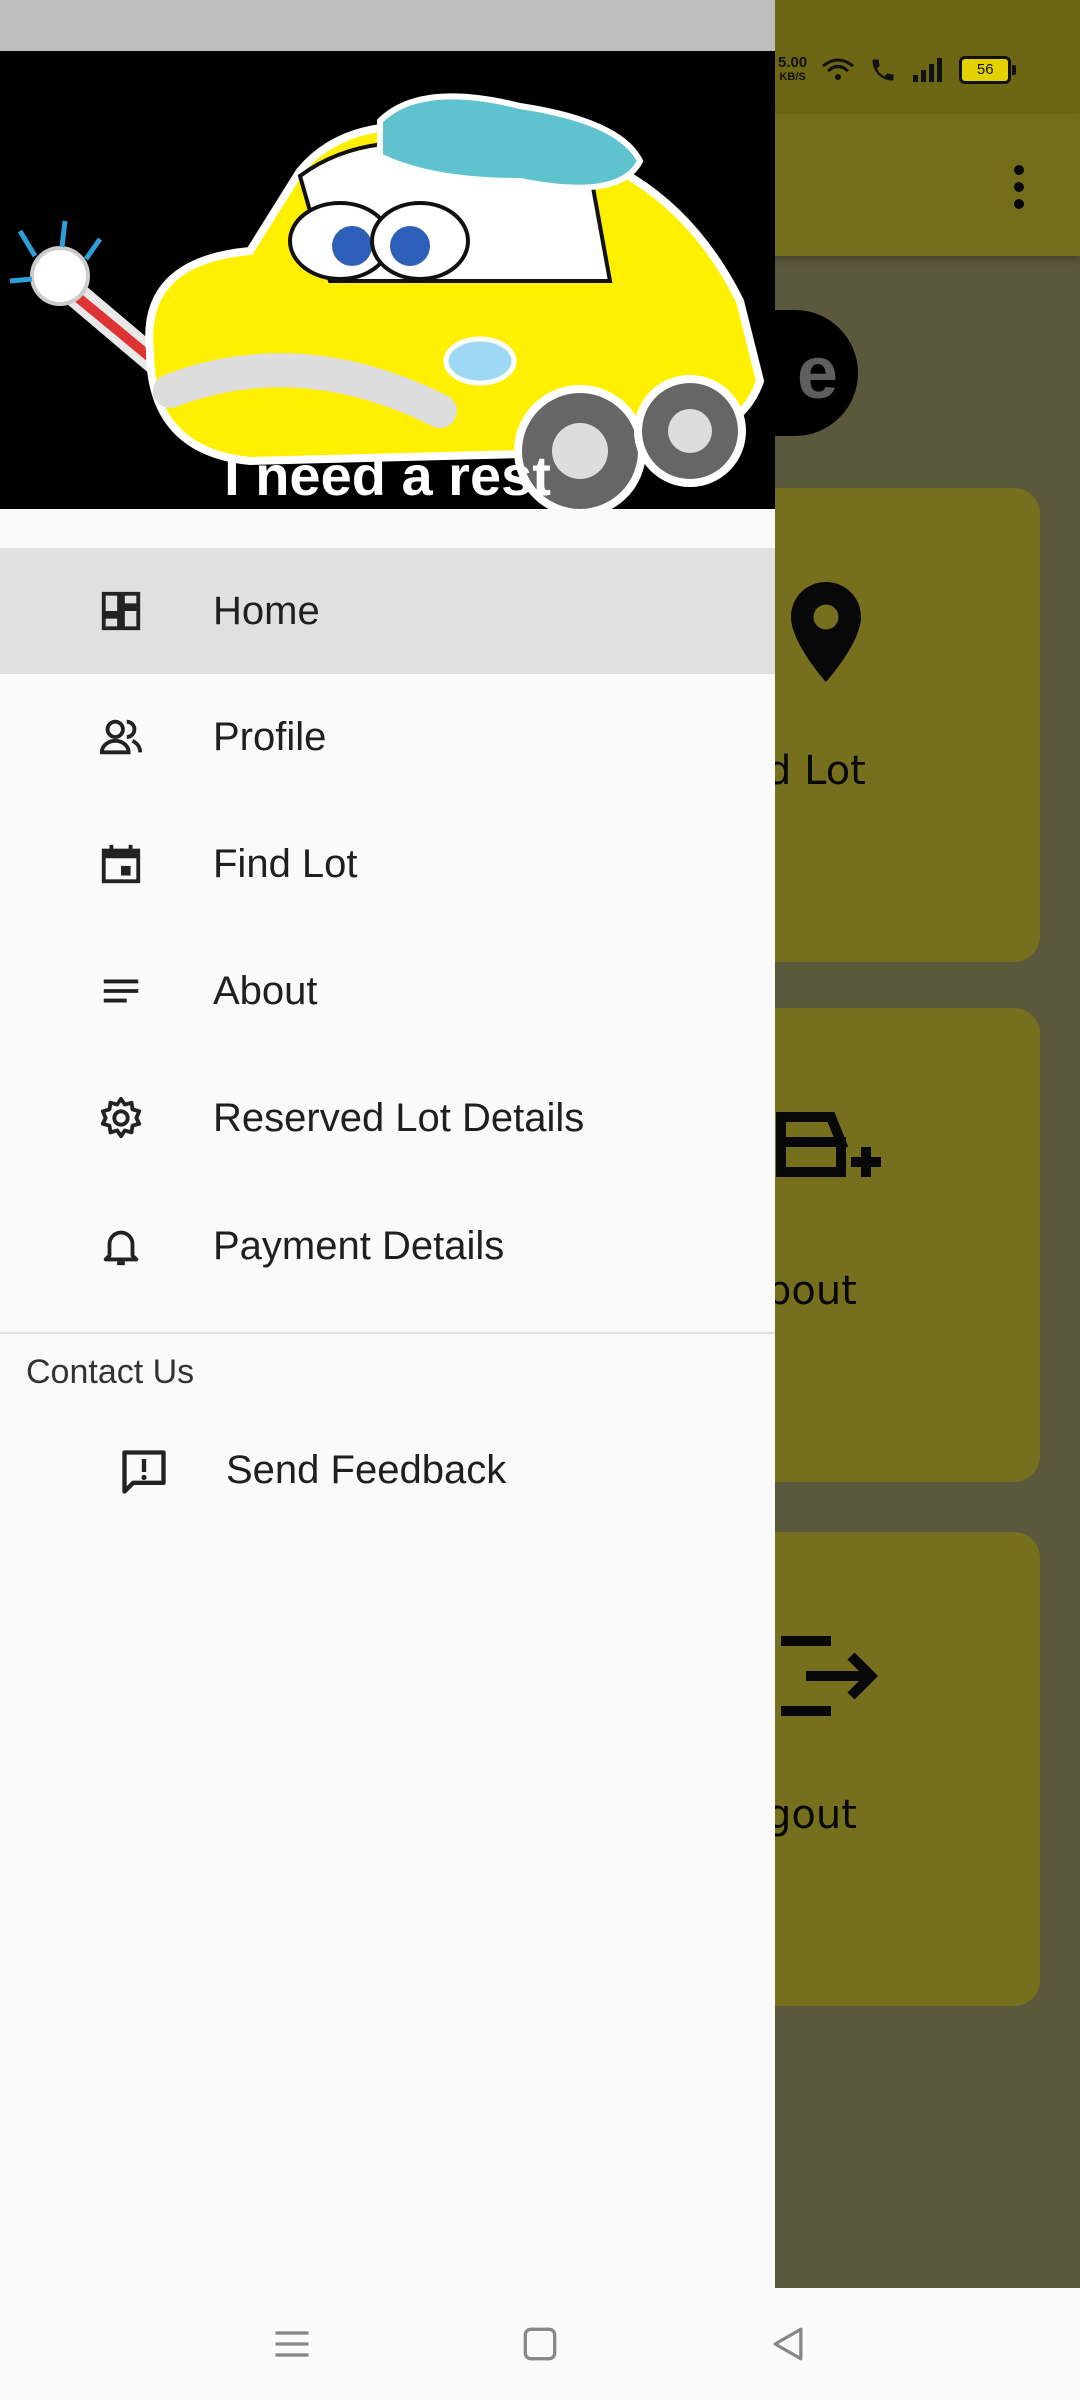  Describe the element at coordinates (838, 69) in the screenshot. I see `wifi-icon` at that location.